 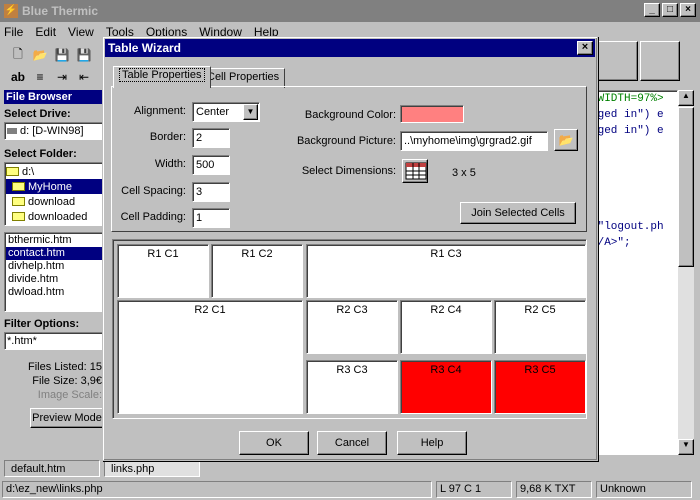 What do you see at coordinates (18, 77) in the screenshot?
I see `spellcheck-icon: ab` at bounding box center [18, 77].